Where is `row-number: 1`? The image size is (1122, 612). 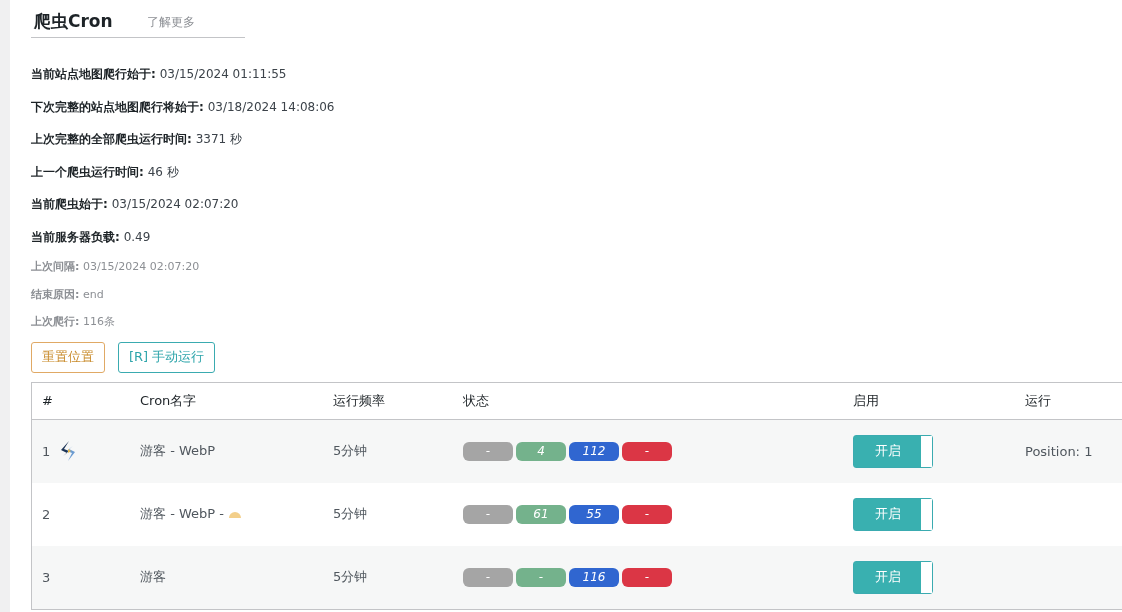
row-number: 1 is located at coordinates (46, 451).